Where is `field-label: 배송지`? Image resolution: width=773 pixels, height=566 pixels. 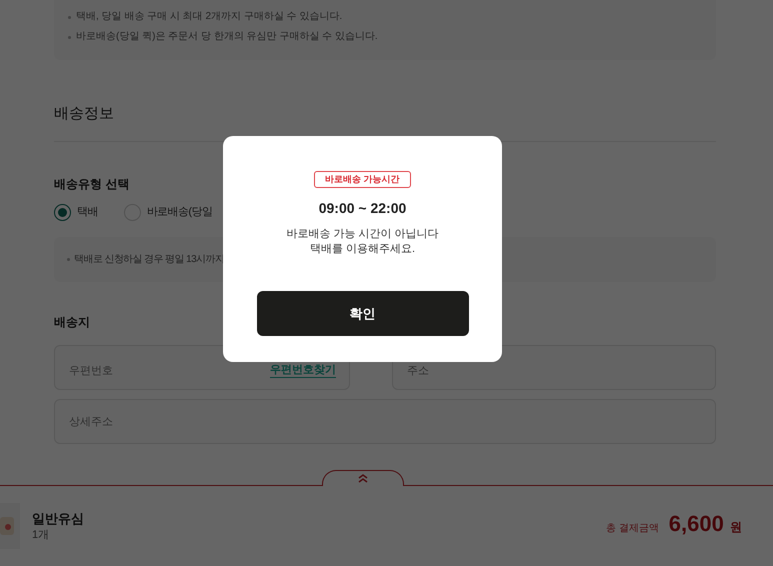
field-label: 배송지 is located at coordinates (72, 322).